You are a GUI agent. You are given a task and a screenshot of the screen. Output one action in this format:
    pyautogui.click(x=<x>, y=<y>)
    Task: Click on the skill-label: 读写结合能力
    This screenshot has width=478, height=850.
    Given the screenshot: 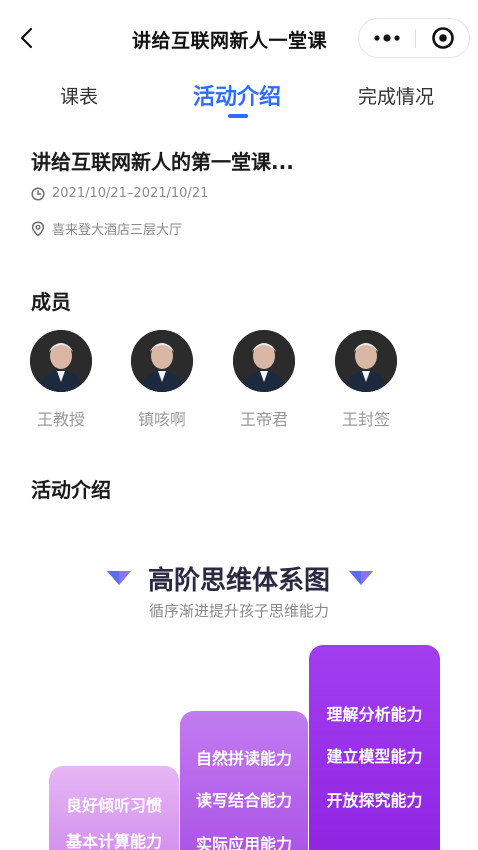 What is the action you would take?
    pyautogui.click(x=243, y=800)
    